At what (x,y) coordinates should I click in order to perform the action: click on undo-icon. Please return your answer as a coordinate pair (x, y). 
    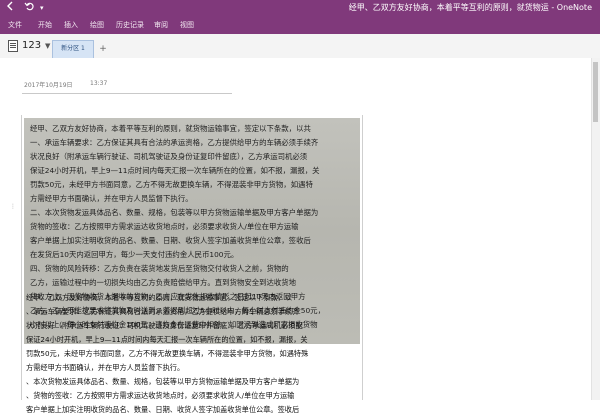
    Looking at the image, I should click on (29, 8).